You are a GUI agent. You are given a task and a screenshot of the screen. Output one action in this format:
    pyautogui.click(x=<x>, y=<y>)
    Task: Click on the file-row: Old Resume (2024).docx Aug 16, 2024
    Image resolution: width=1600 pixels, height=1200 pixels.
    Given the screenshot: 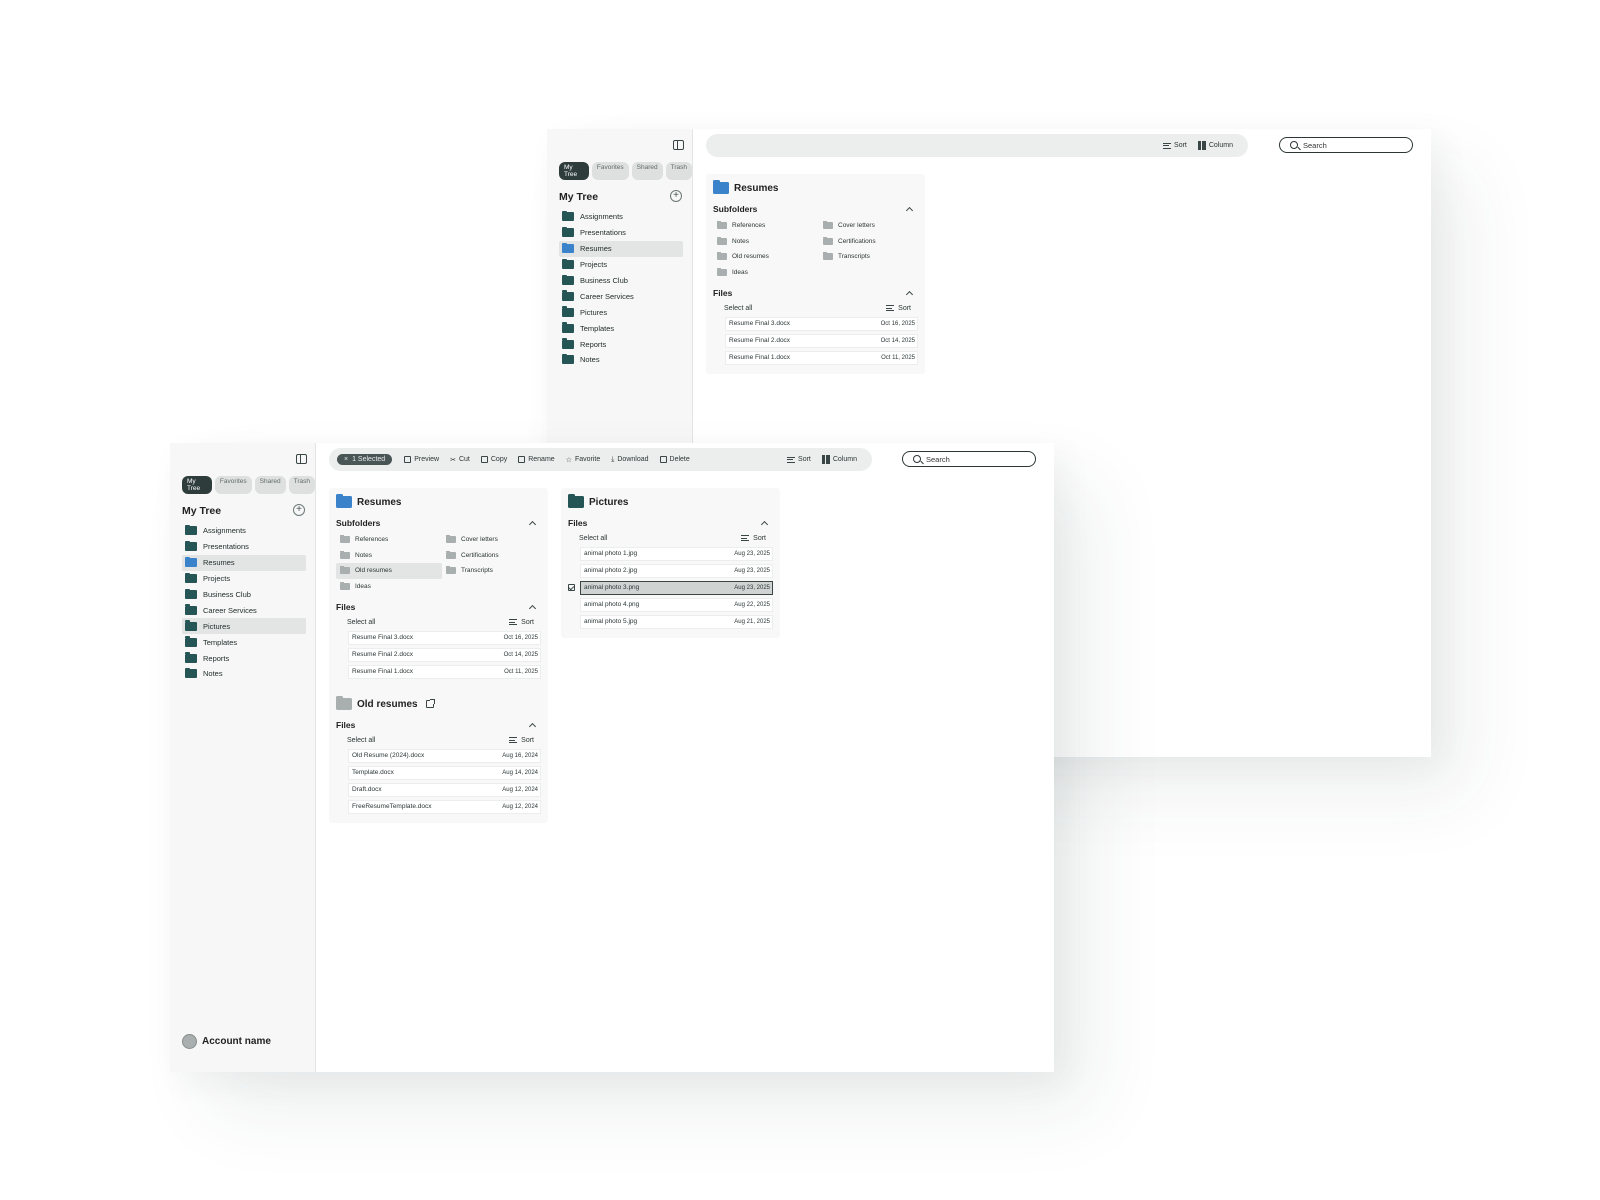 What is the action you would take?
    pyautogui.click(x=438, y=755)
    